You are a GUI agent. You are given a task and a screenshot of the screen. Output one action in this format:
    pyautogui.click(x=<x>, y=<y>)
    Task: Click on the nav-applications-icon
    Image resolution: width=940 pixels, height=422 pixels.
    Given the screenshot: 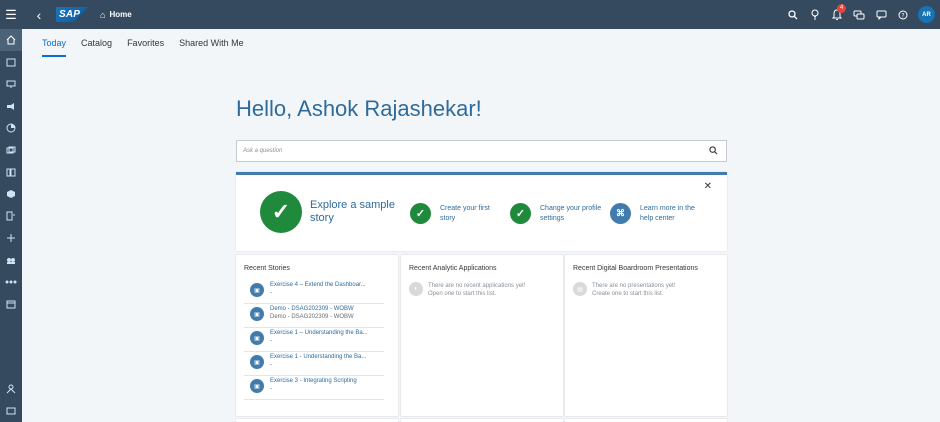 What is the action you would take?
    pyautogui.click(x=11, y=128)
    